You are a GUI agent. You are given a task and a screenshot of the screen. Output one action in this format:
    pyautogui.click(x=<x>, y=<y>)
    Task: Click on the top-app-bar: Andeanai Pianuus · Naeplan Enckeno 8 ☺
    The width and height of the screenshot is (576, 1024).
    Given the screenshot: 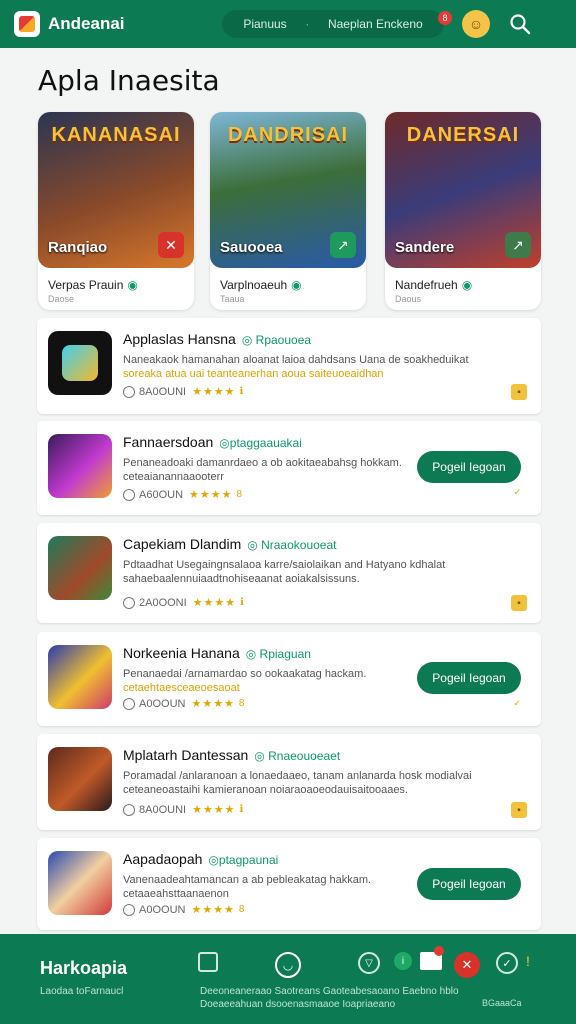 What is the action you would take?
    pyautogui.click(x=288, y=24)
    